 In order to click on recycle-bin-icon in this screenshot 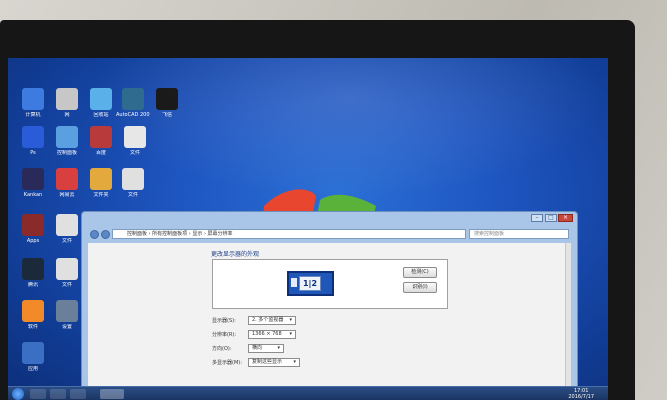, I will do `click(101, 99)`.